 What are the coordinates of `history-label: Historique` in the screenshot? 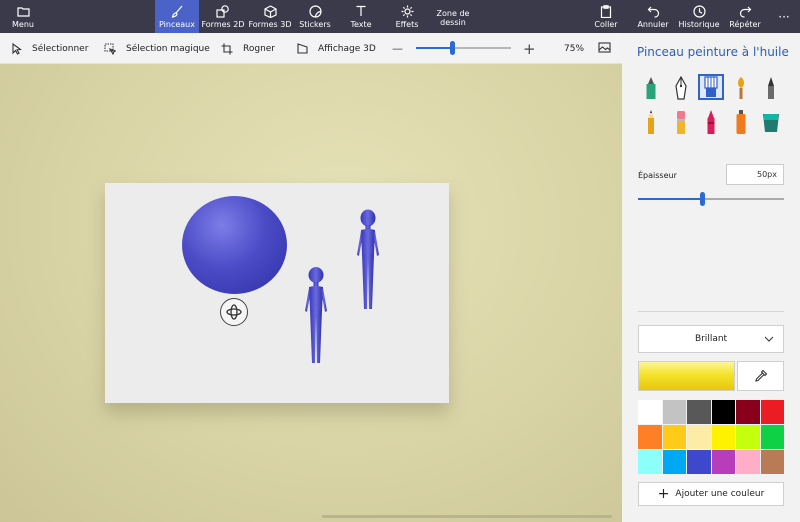 It's located at (699, 24).